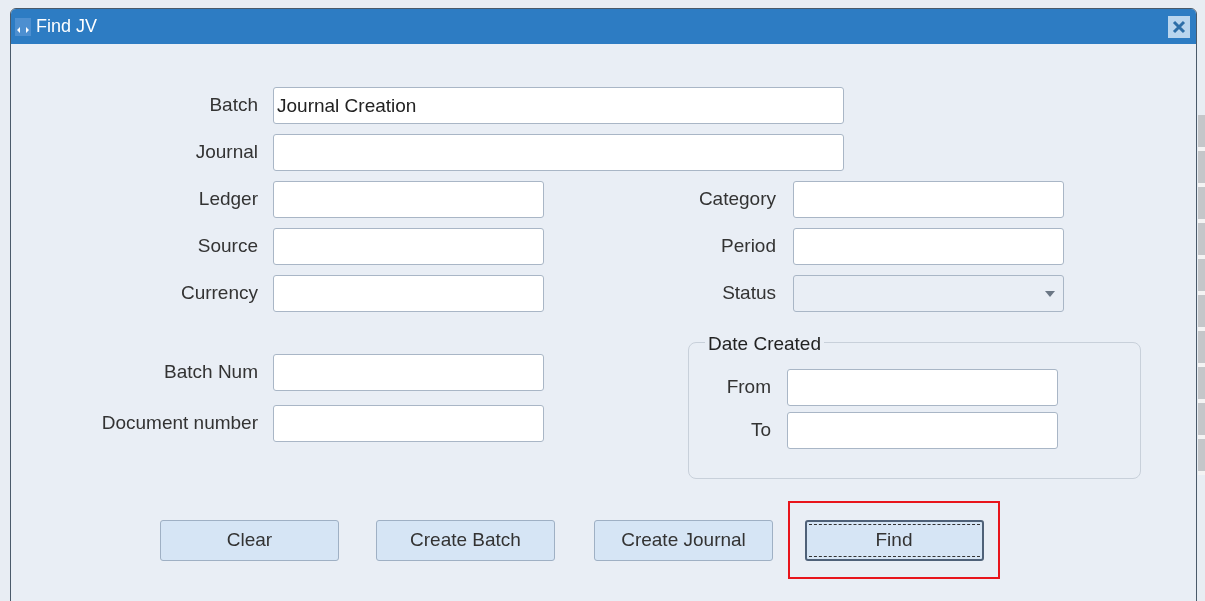 Image resolution: width=1205 pixels, height=601 pixels. Describe the element at coordinates (218, 293) in the screenshot. I see `field-label: Currency` at that location.